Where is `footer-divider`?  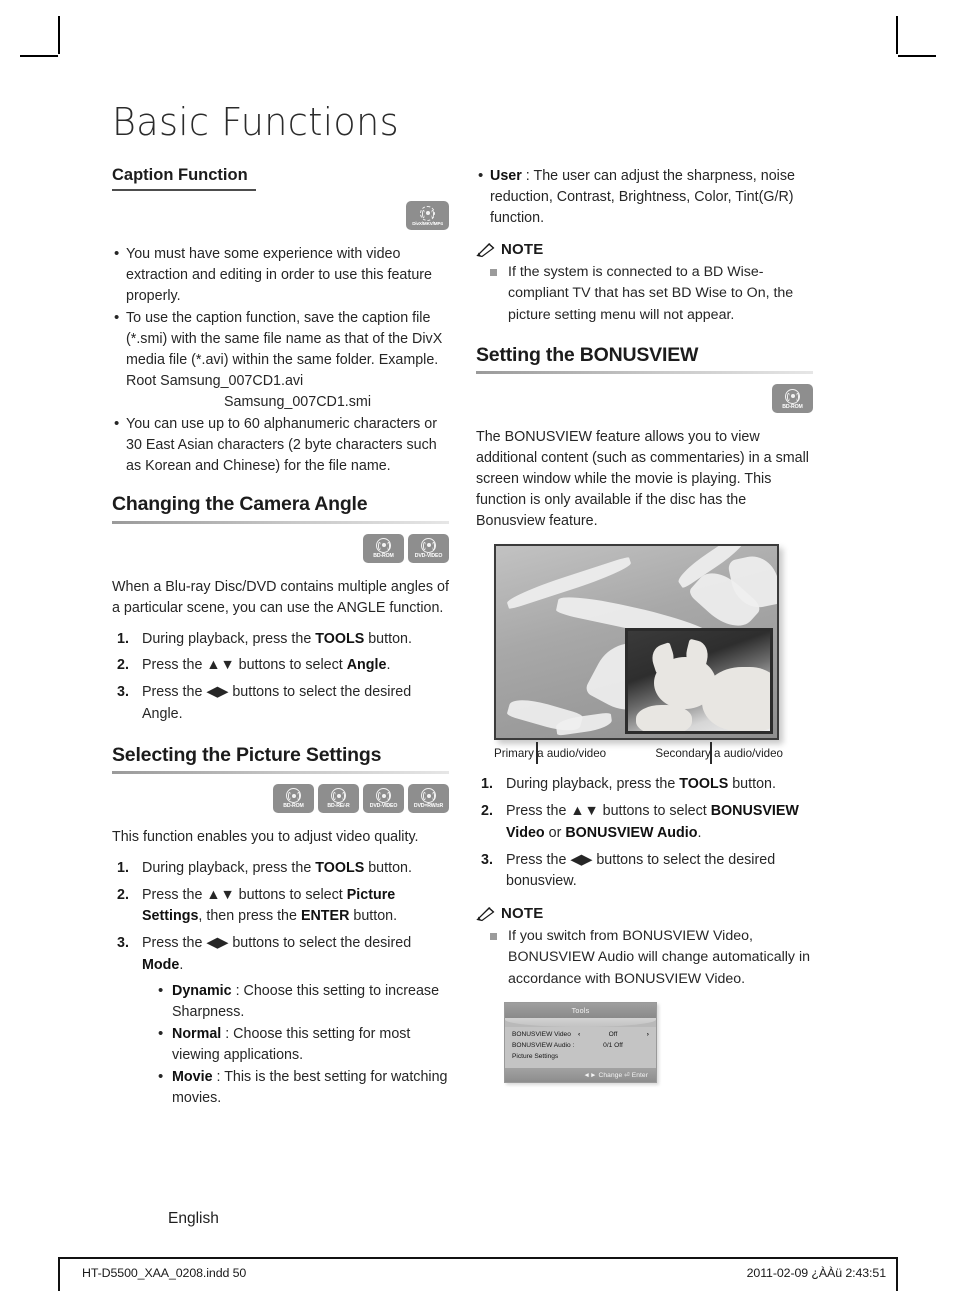 footer-divider is located at coordinates (478, 1258).